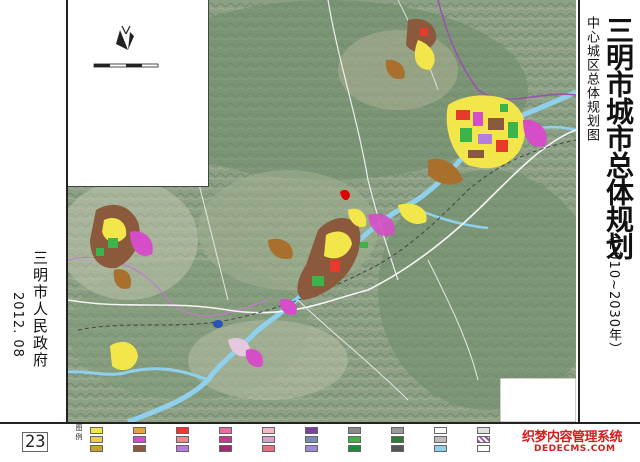  What do you see at coordinates (591, 79) in the screenshot?
I see `map-subtitle: 中心城区总体规划图` at bounding box center [591, 79].